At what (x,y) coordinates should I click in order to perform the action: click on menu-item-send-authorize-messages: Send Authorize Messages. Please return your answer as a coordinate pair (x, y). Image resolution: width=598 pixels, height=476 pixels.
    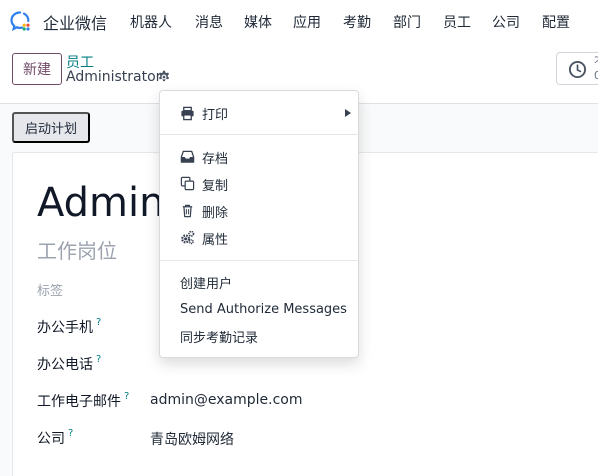
    Looking at the image, I should click on (259, 309).